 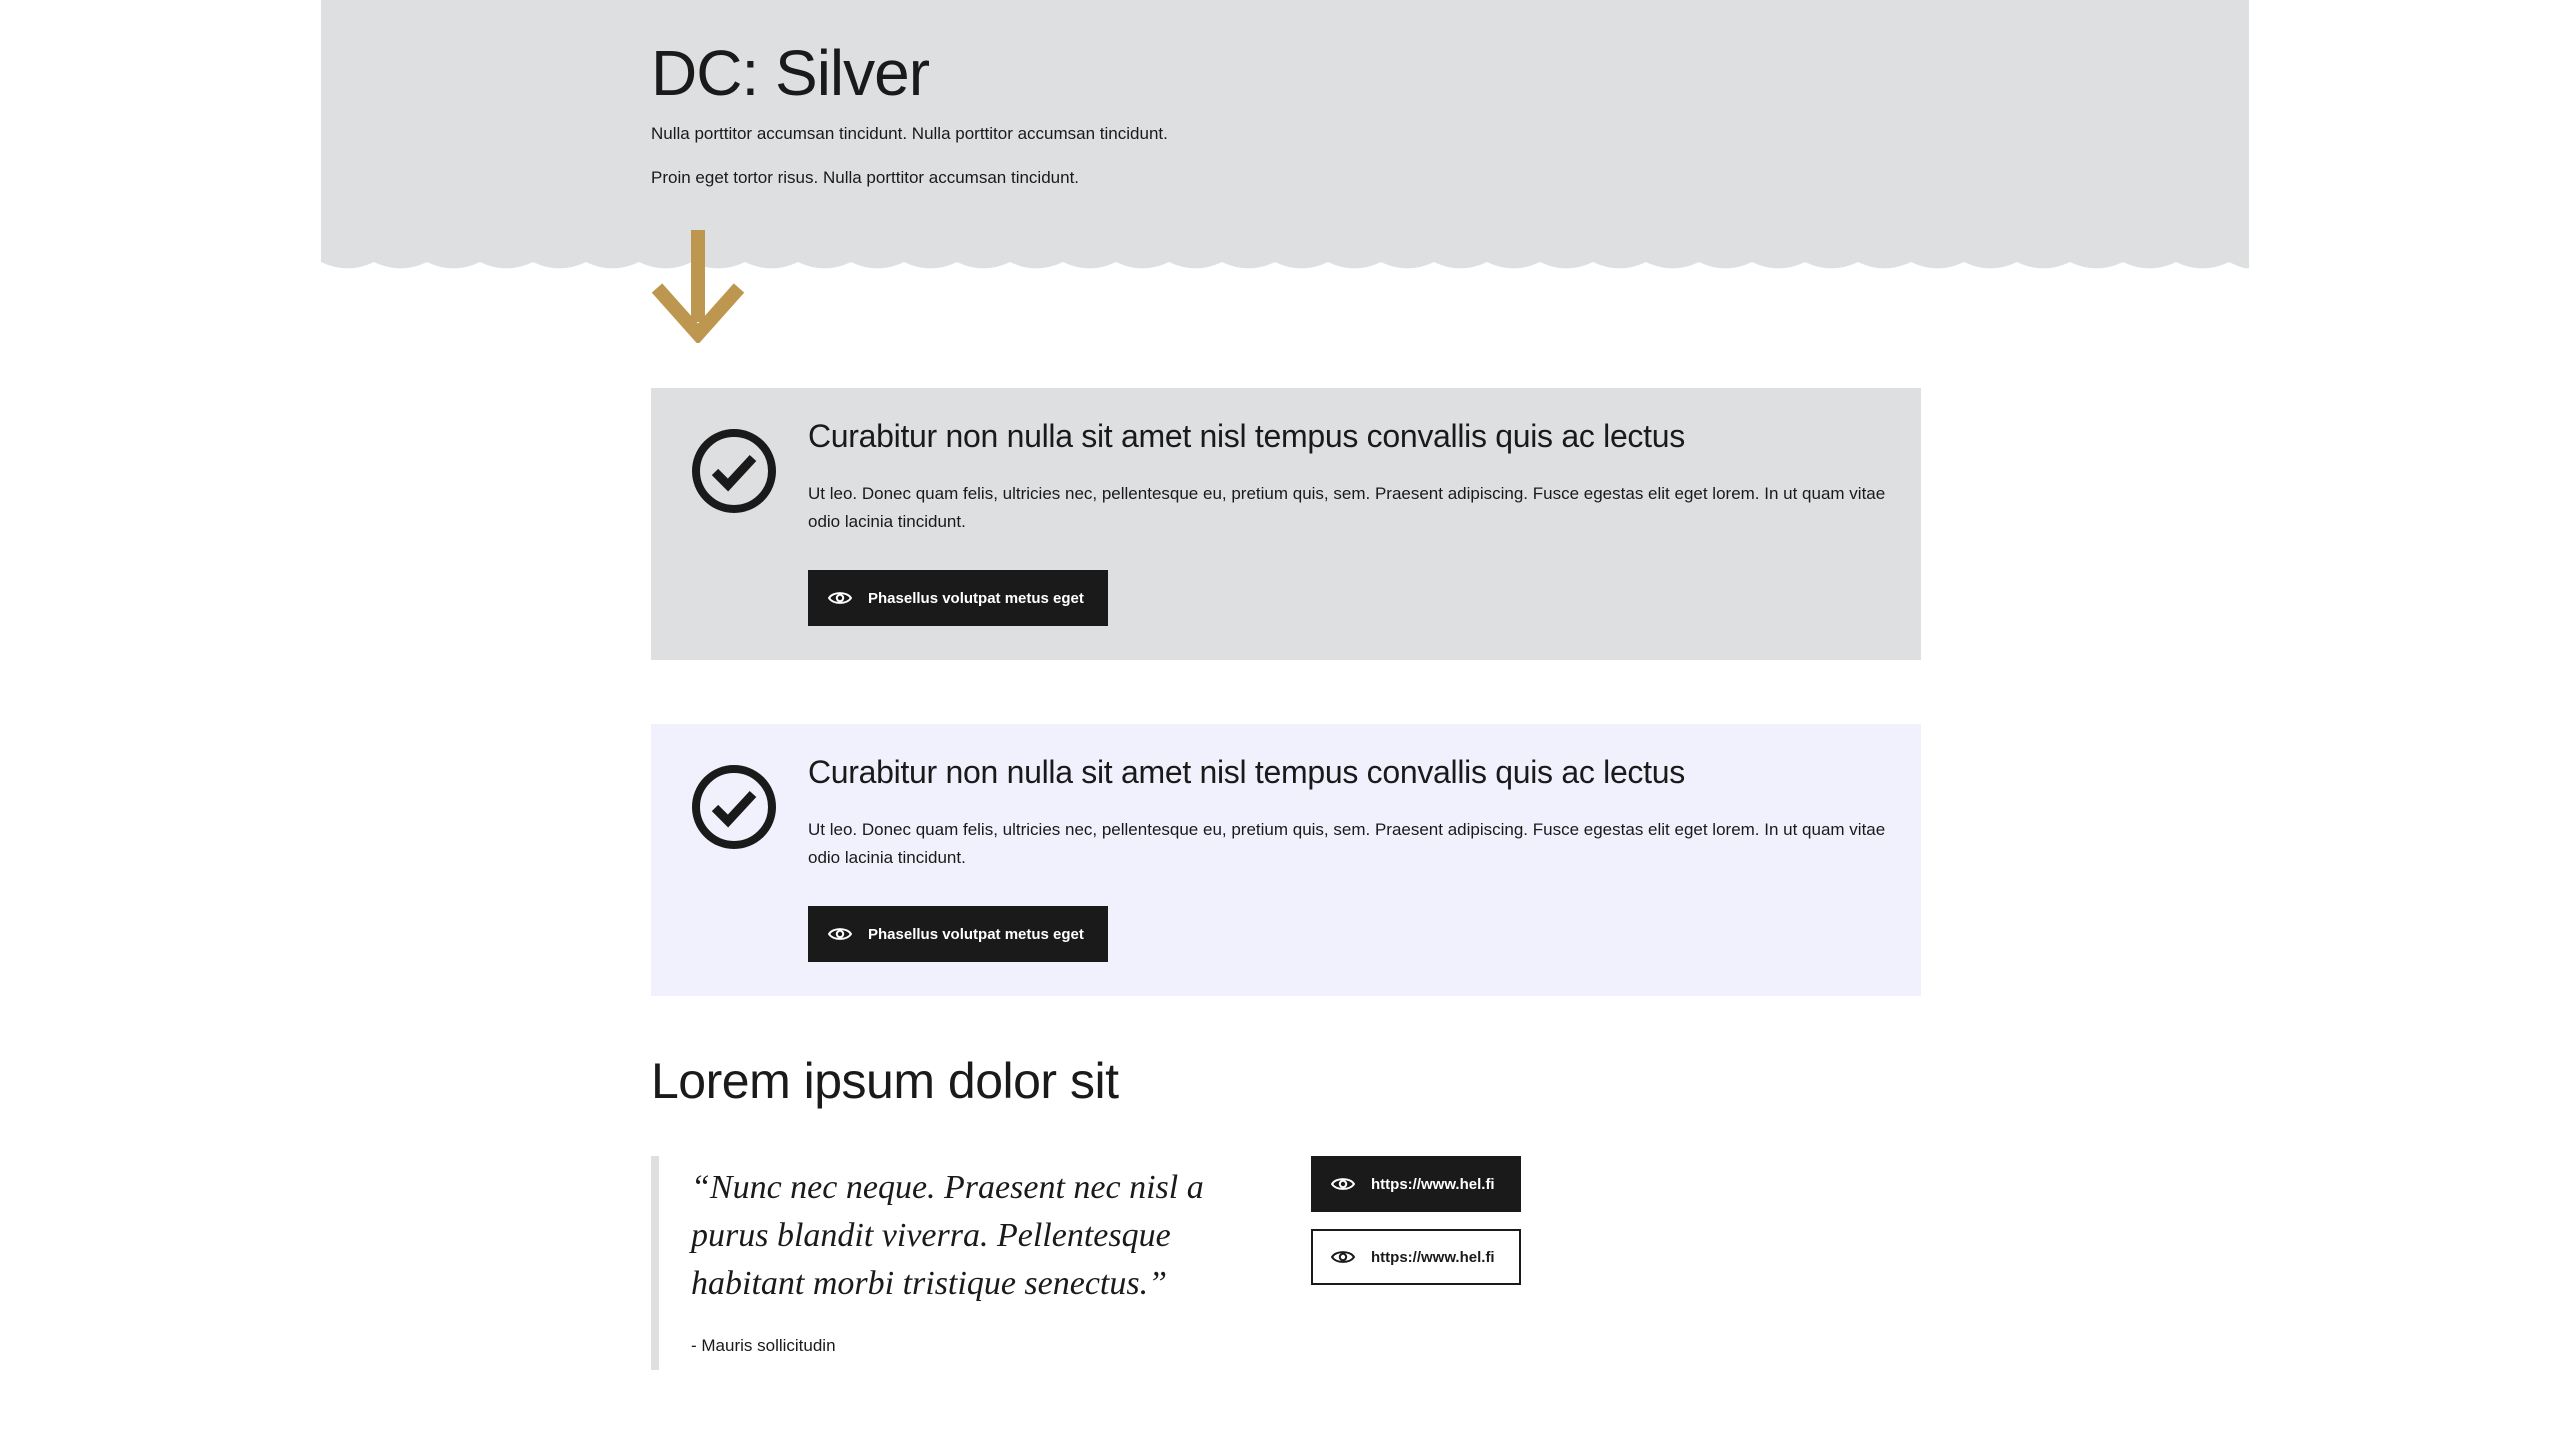 What do you see at coordinates (1285, 261) in the screenshot?
I see `wave-divider` at bounding box center [1285, 261].